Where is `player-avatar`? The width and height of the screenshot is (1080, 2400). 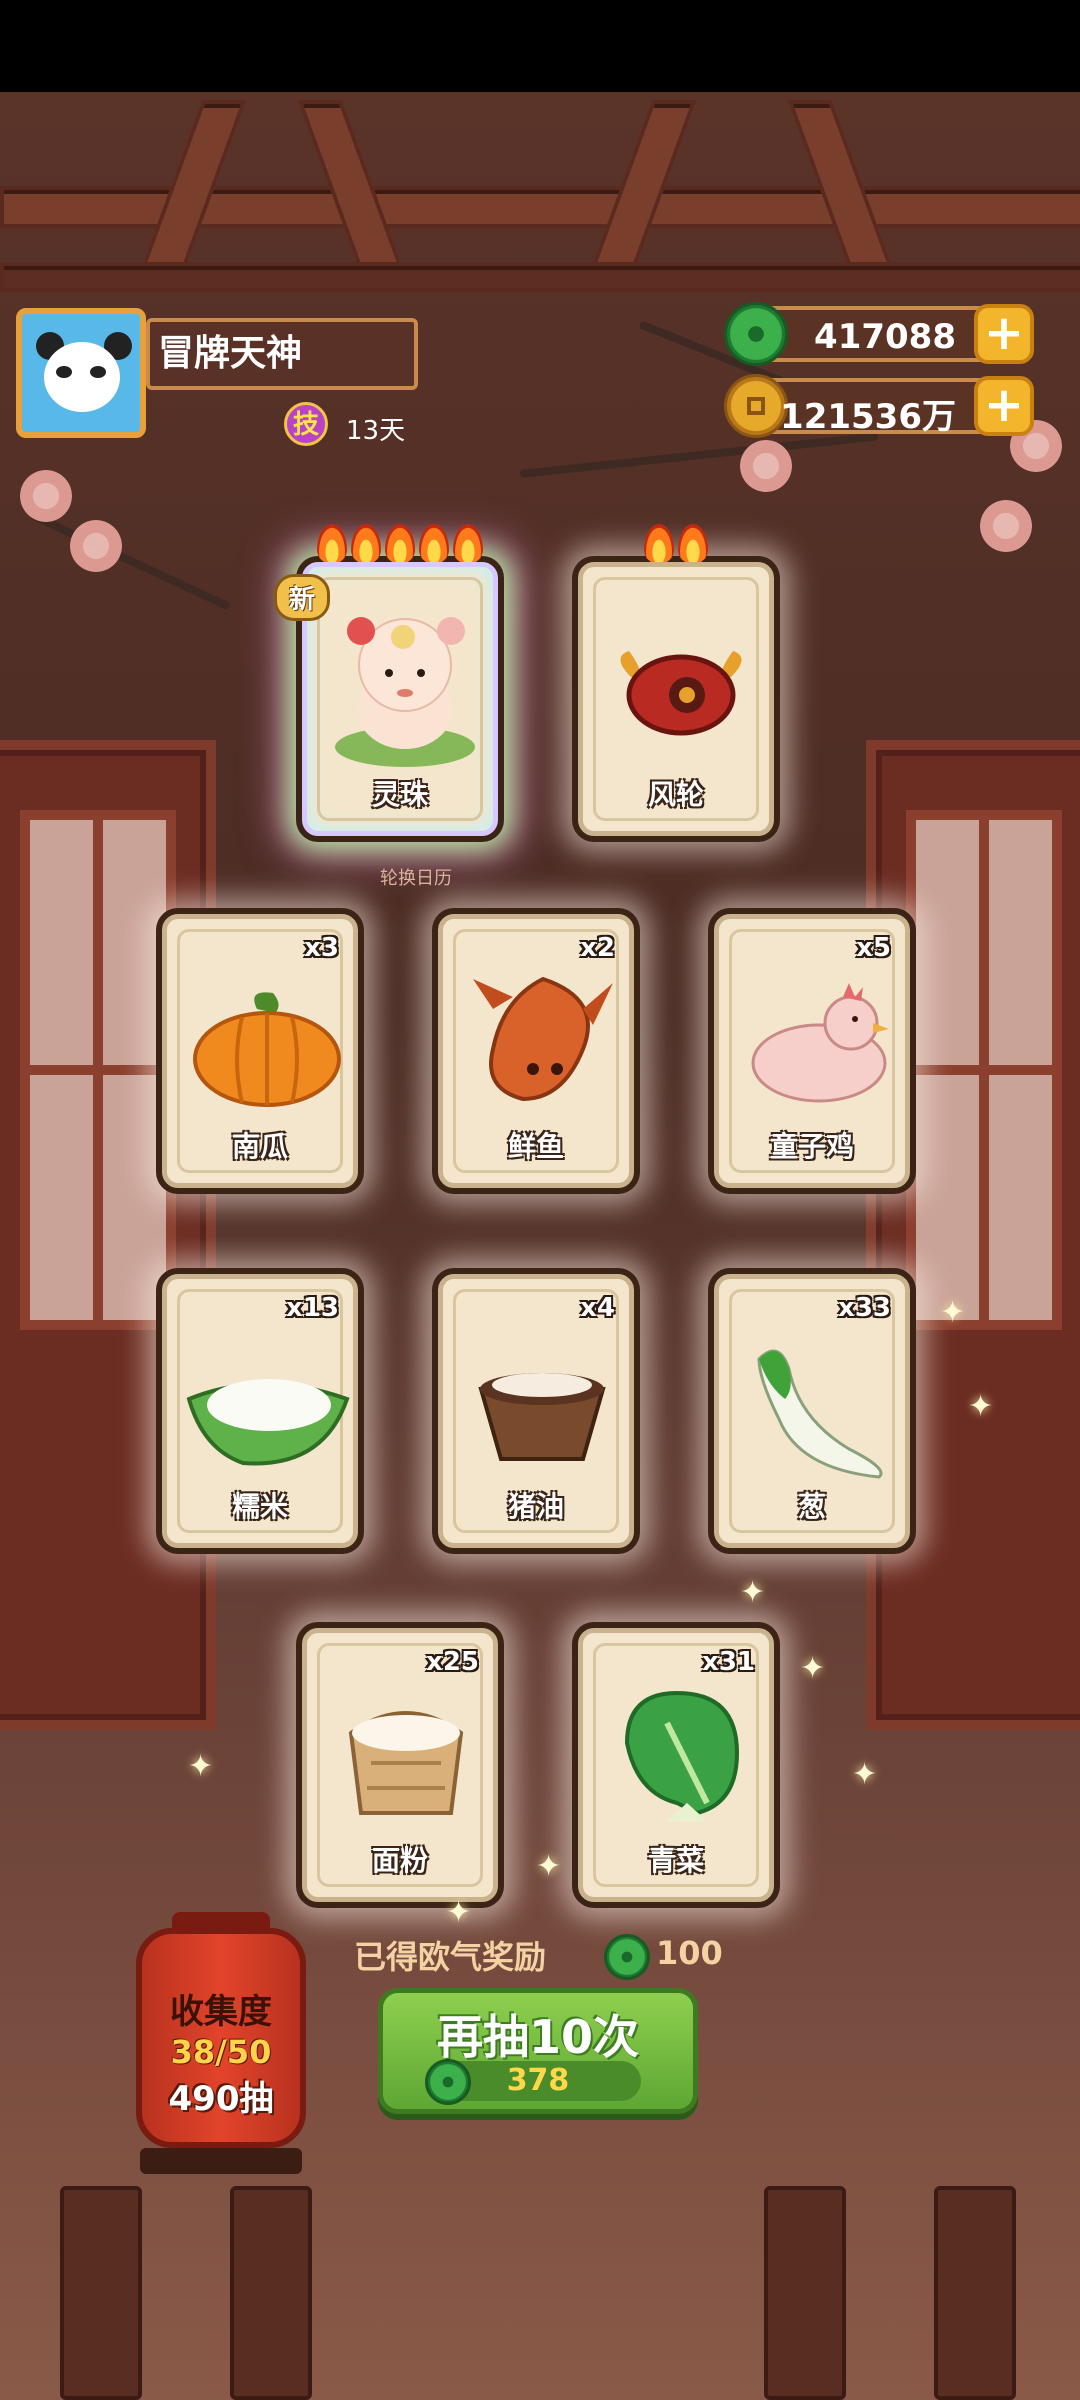
player-avatar is located at coordinates (81, 373).